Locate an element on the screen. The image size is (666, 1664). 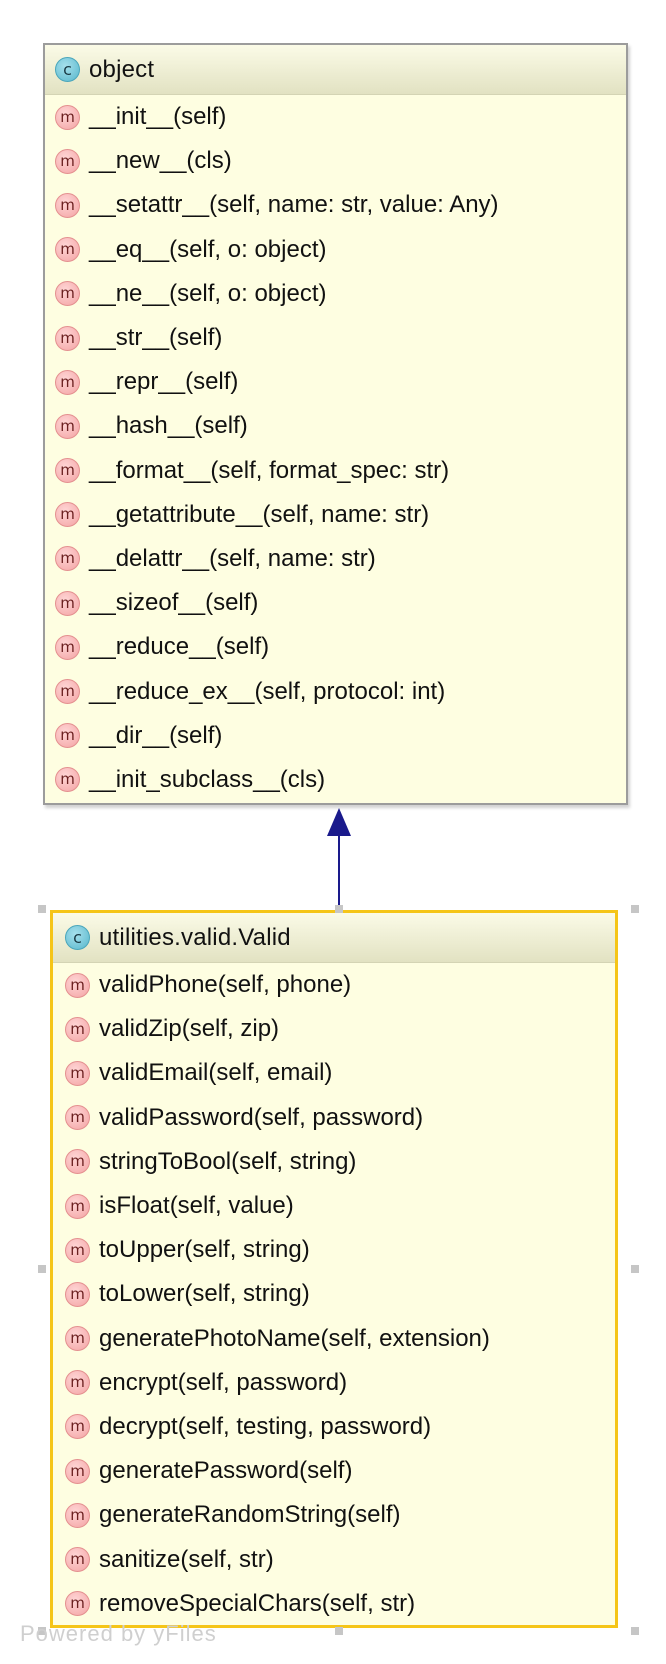
method-row: m __delattr__(self, name: str) is located at coordinates (335, 559).